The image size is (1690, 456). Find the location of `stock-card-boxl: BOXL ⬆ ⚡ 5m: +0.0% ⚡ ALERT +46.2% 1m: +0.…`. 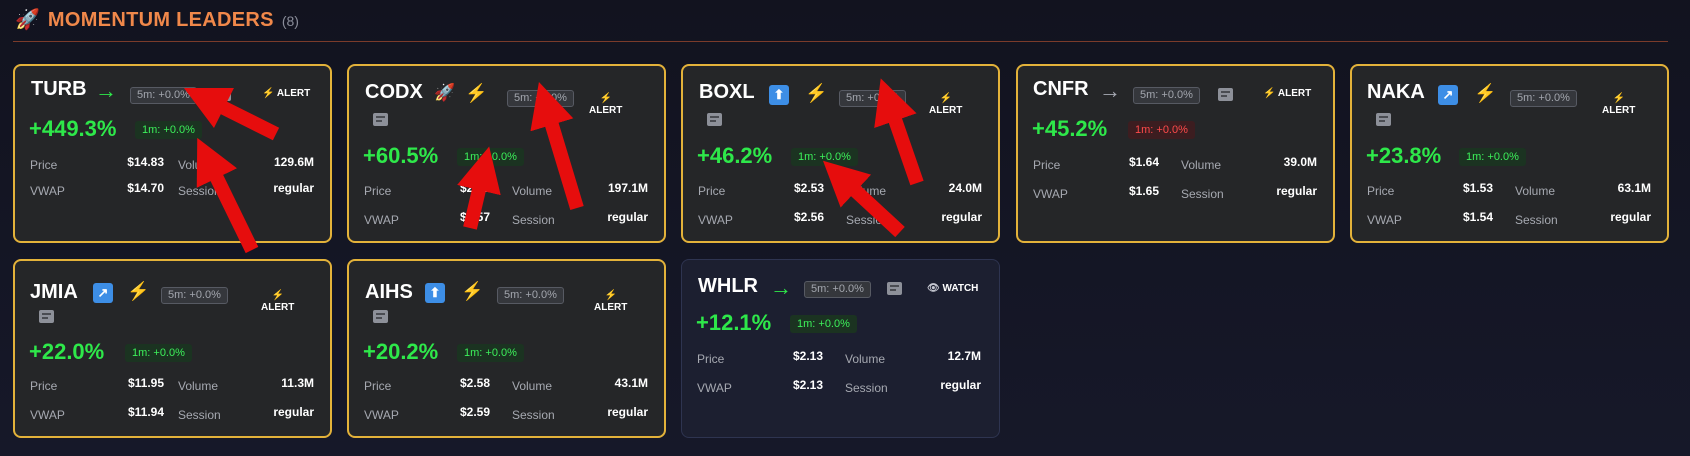

stock-card-boxl: BOXL ⬆ ⚡ 5m: +0.0% ⚡ ALERT +46.2% 1m: +0.… is located at coordinates (840, 153).